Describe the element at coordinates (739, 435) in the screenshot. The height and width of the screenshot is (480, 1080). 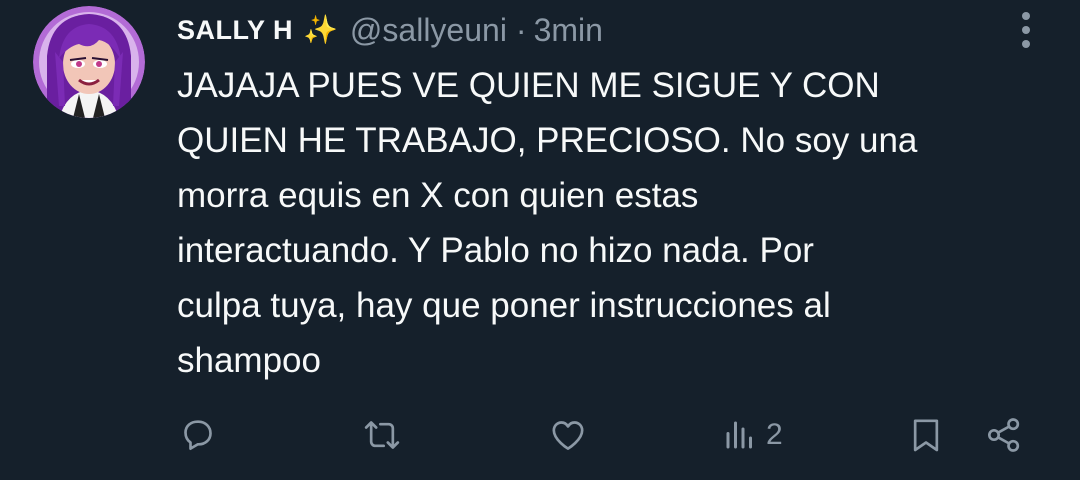
I see `views-icon` at that location.